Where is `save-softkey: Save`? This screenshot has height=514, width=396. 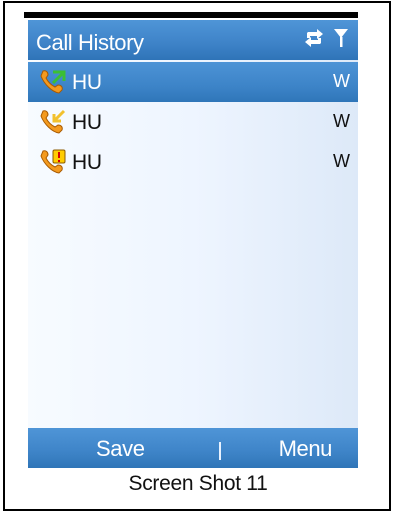 save-softkey: Save is located at coordinates (120, 449).